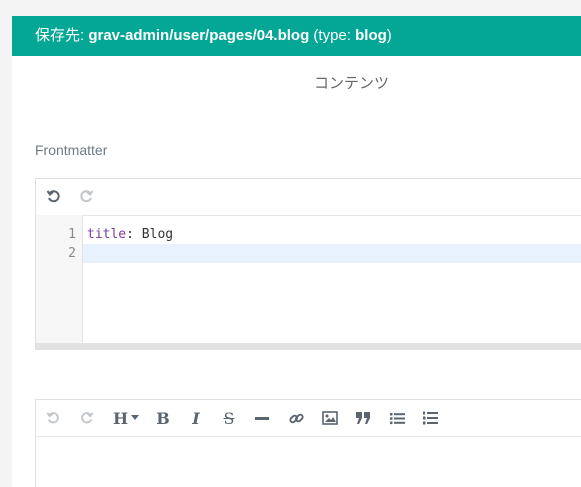 Image resolution: width=581 pixels, height=487 pixels. What do you see at coordinates (351, 82) in the screenshot?
I see `tab-content: コンテンツ` at bounding box center [351, 82].